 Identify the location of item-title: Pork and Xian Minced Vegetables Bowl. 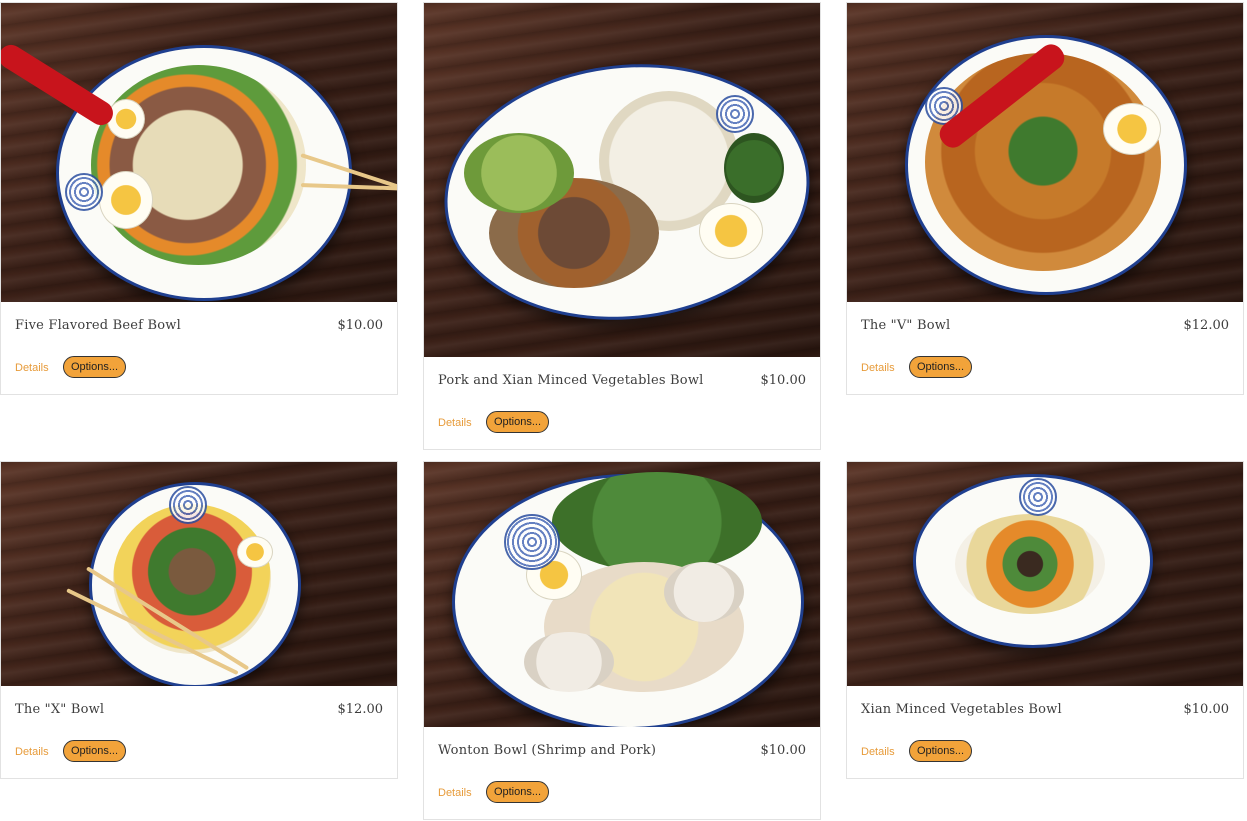
(571, 380).